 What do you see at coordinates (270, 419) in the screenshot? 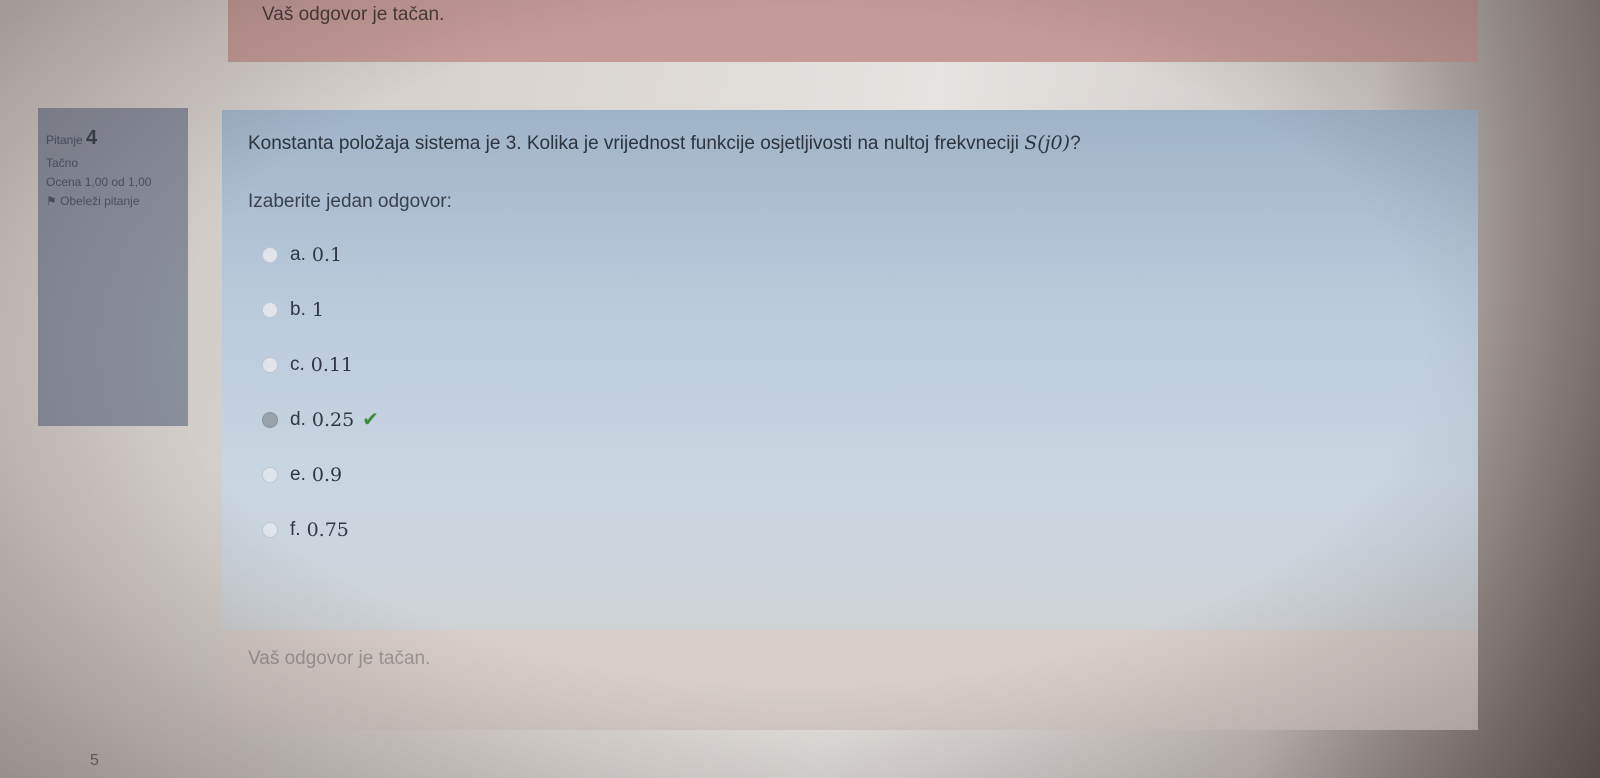
I see `radio-button-selected` at bounding box center [270, 419].